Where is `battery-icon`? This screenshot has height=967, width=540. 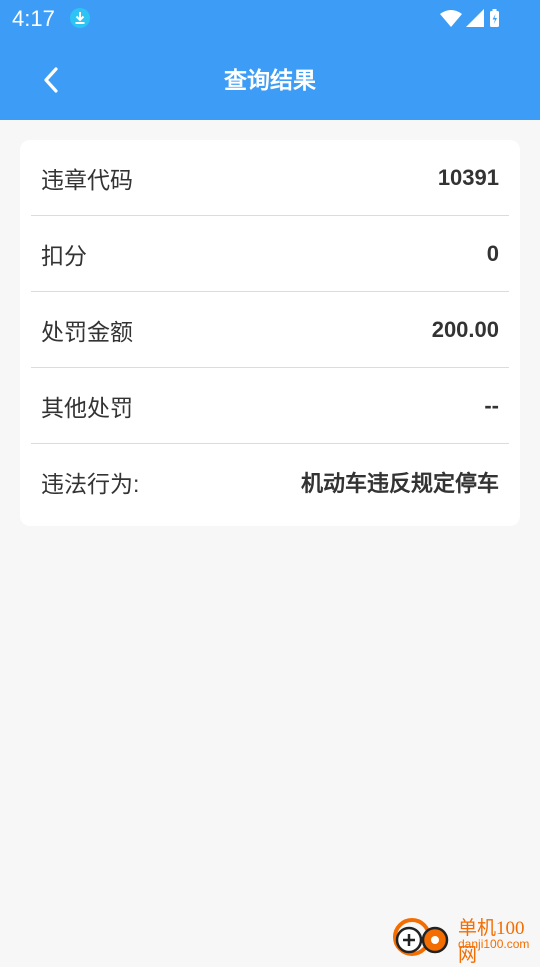 battery-icon is located at coordinates (494, 18).